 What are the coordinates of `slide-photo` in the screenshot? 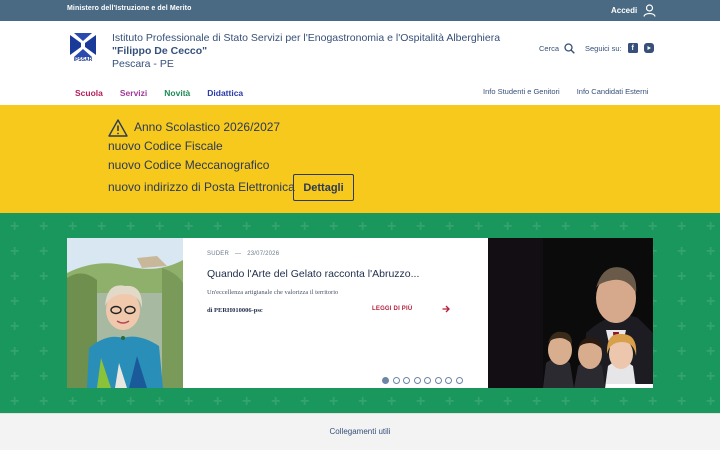 It's located at (125, 313).